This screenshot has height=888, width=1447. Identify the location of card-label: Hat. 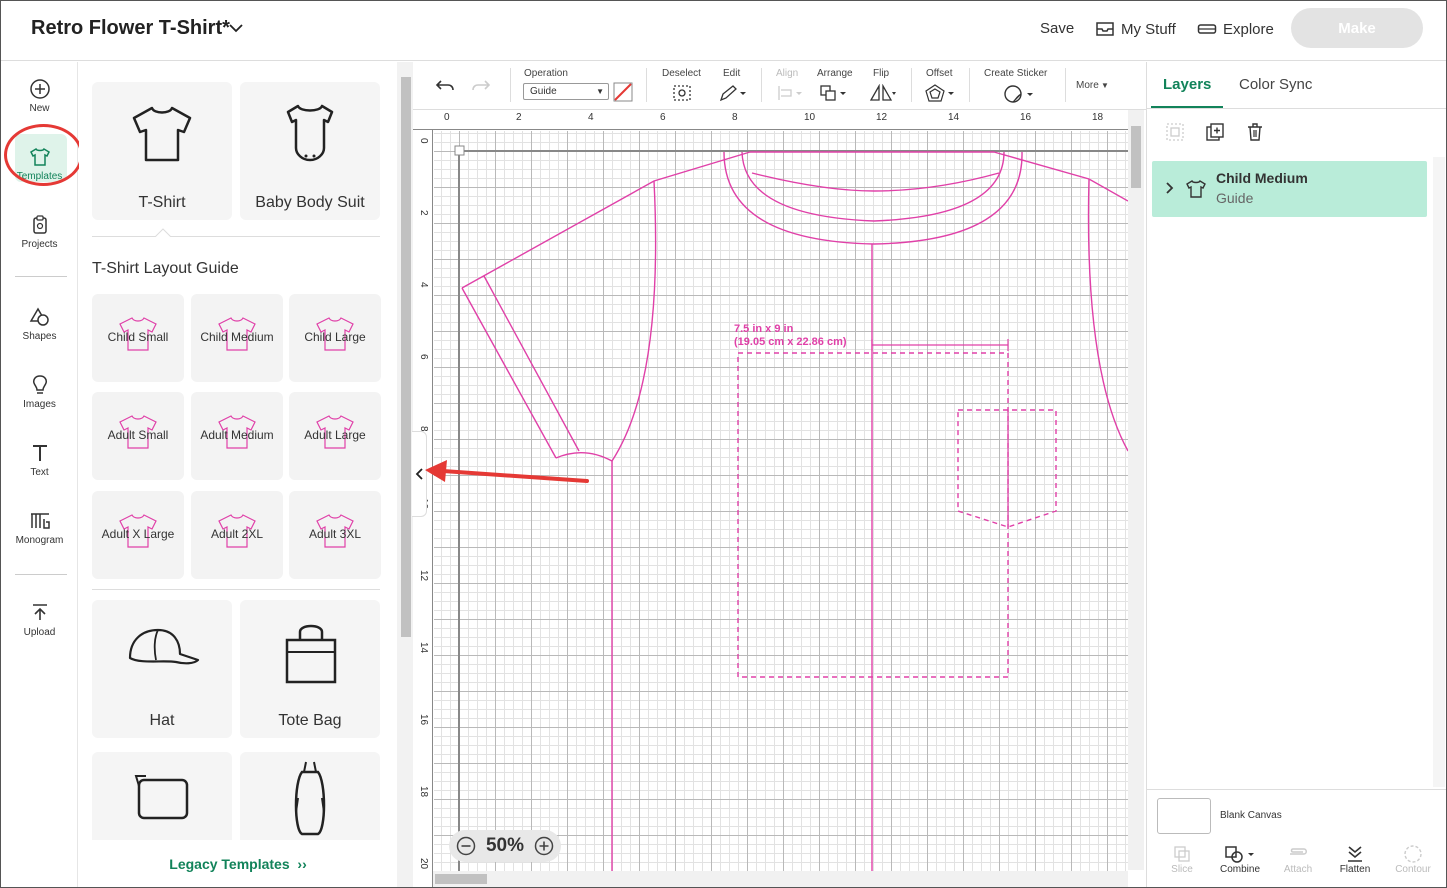
(162, 720).